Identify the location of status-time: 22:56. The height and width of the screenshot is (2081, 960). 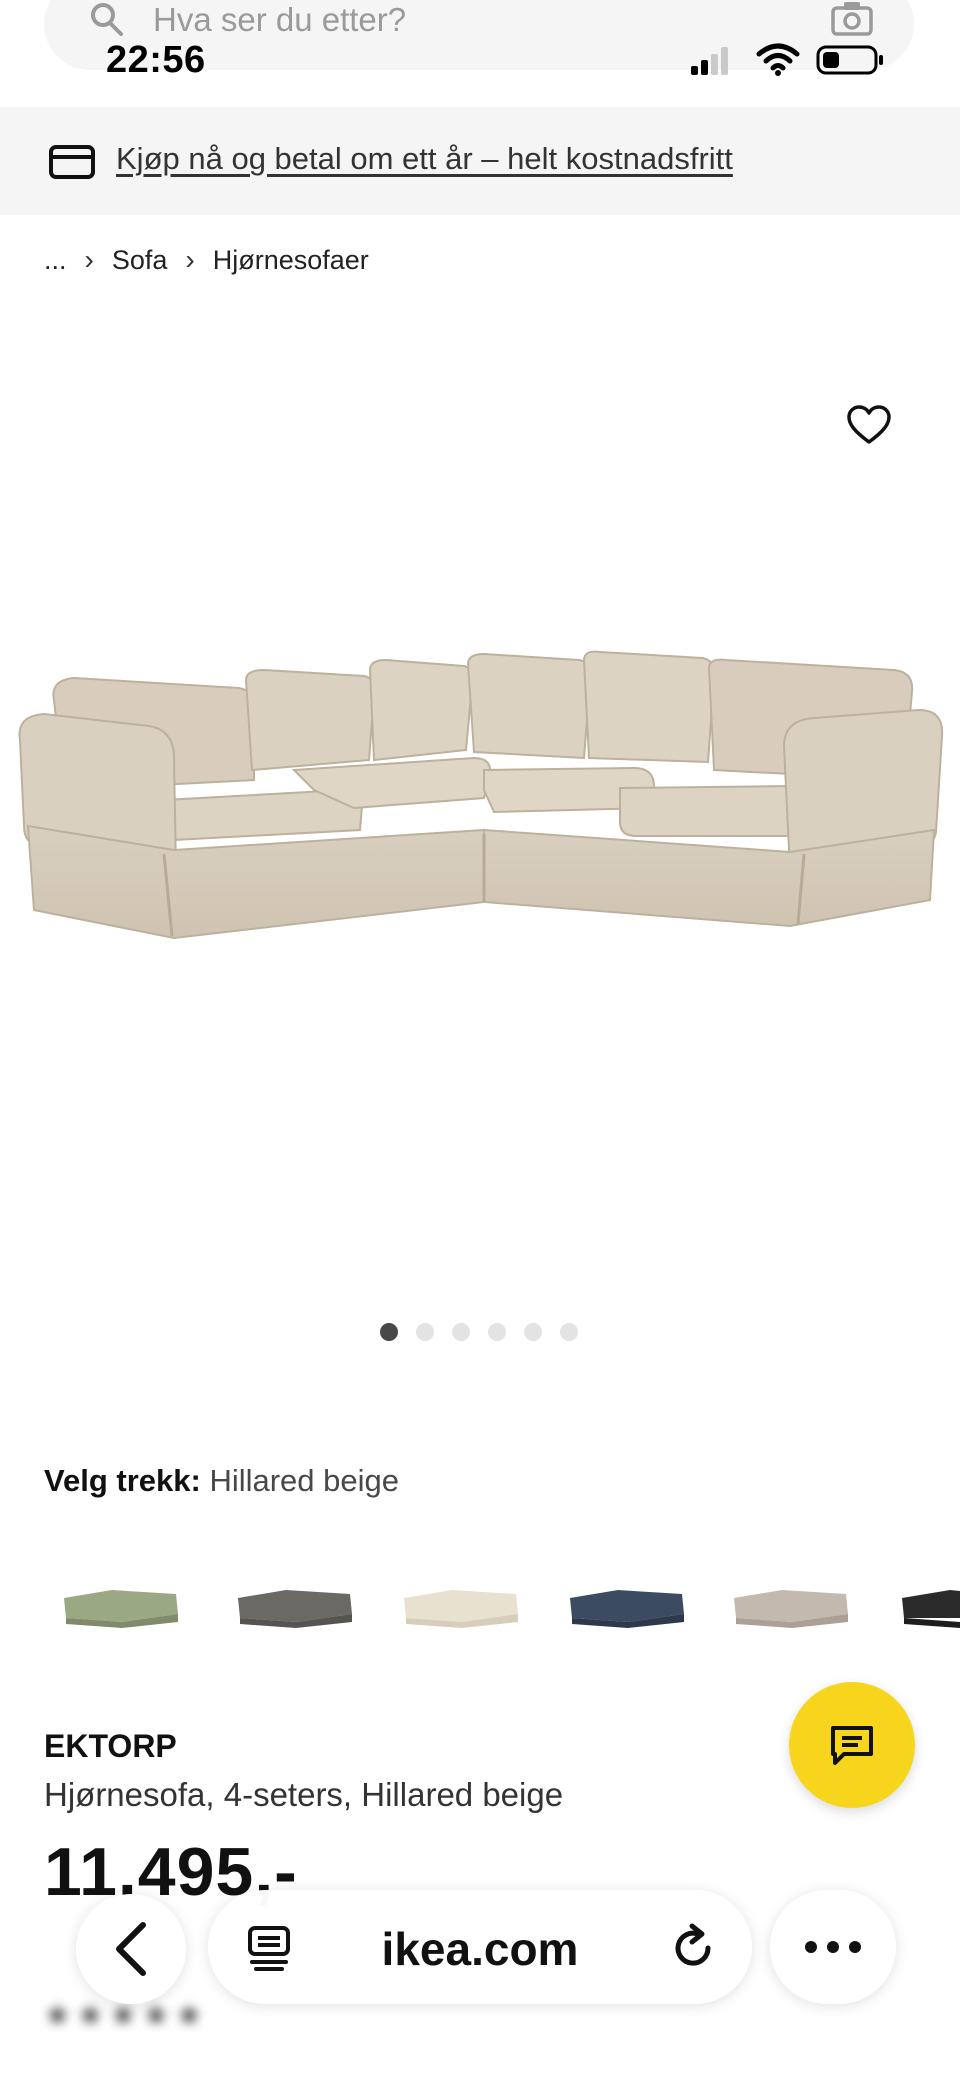
(156, 60).